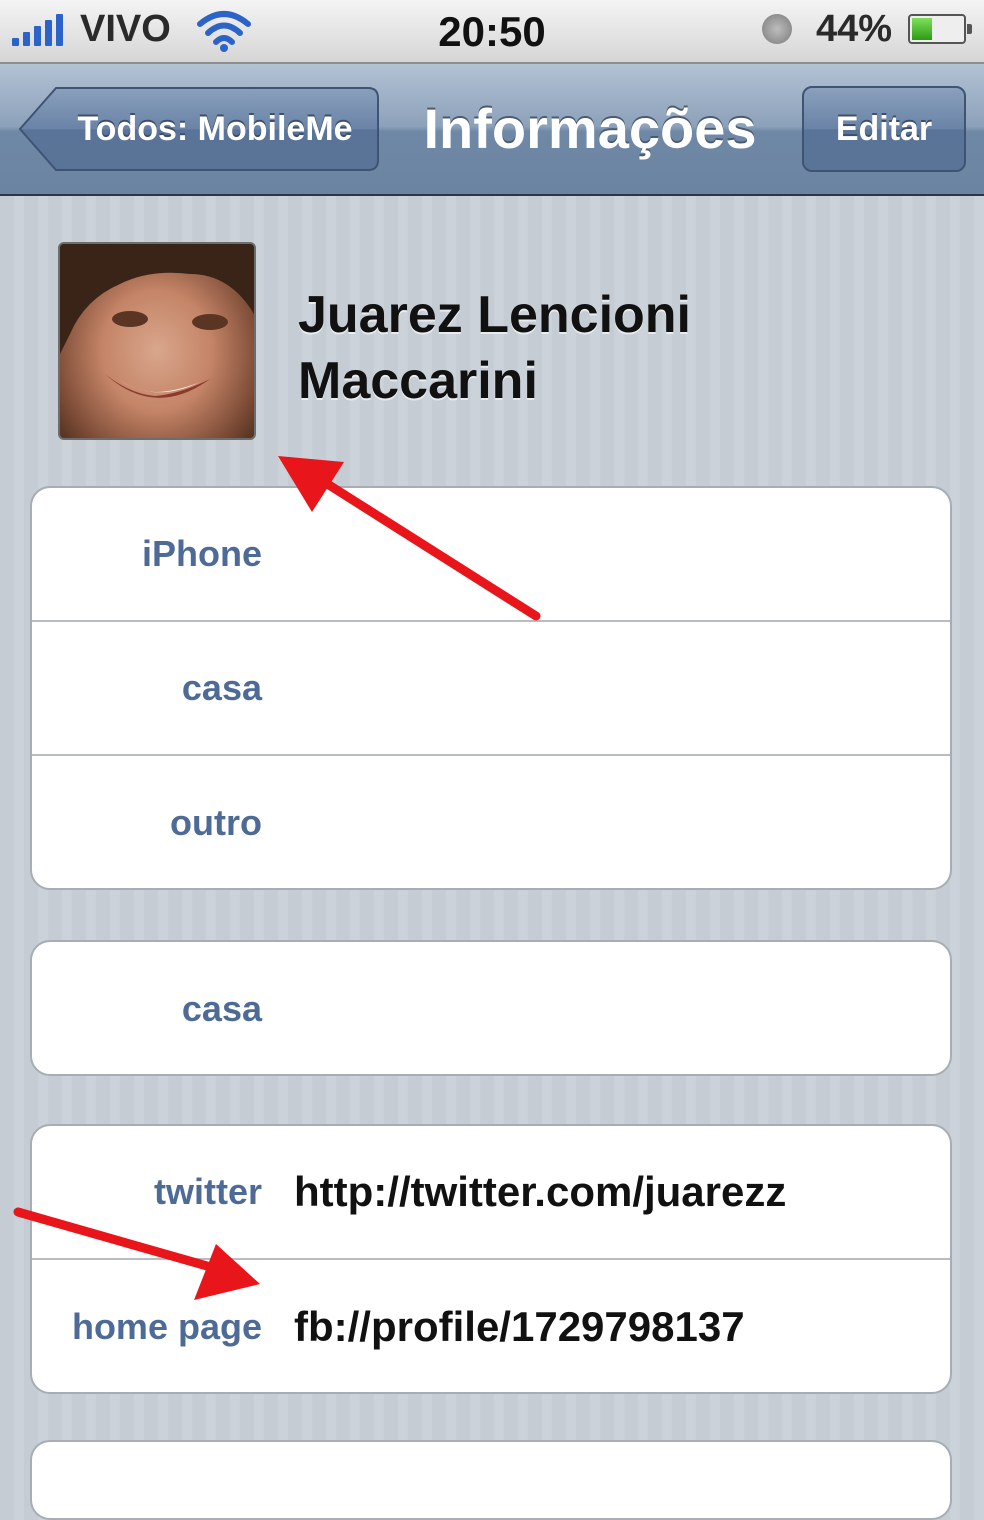 This screenshot has height=1520, width=984. Describe the element at coordinates (884, 129) in the screenshot. I see `edit-button: Editar` at that location.